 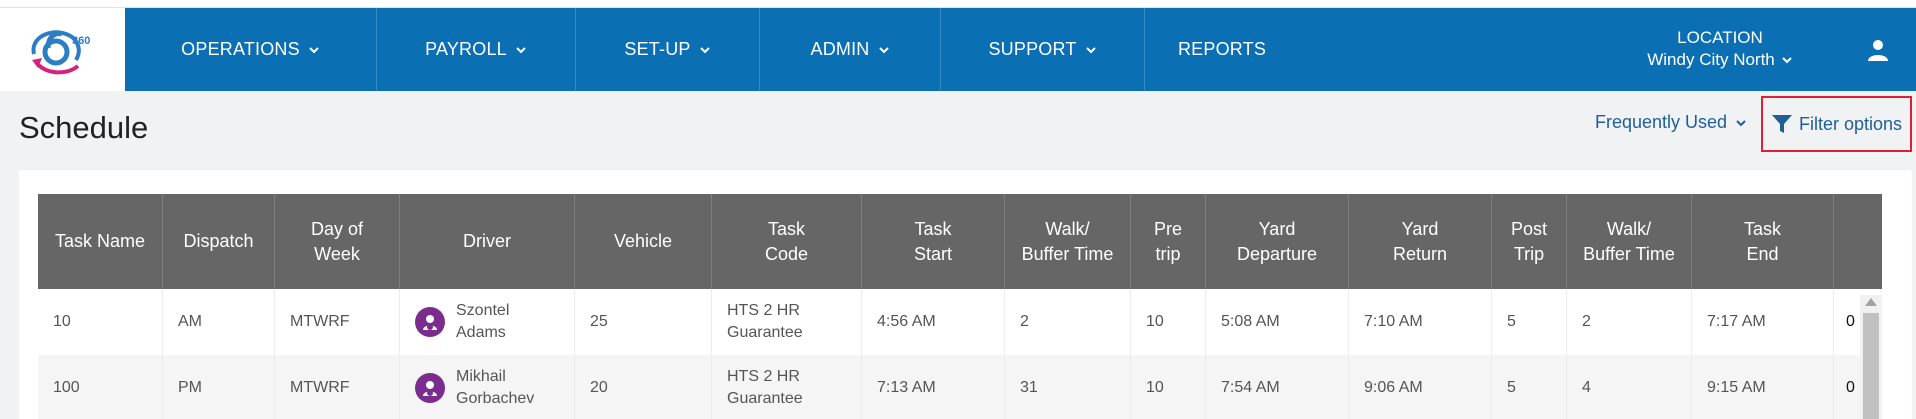 I want to click on col-header-more, so click(x=1858, y=241).